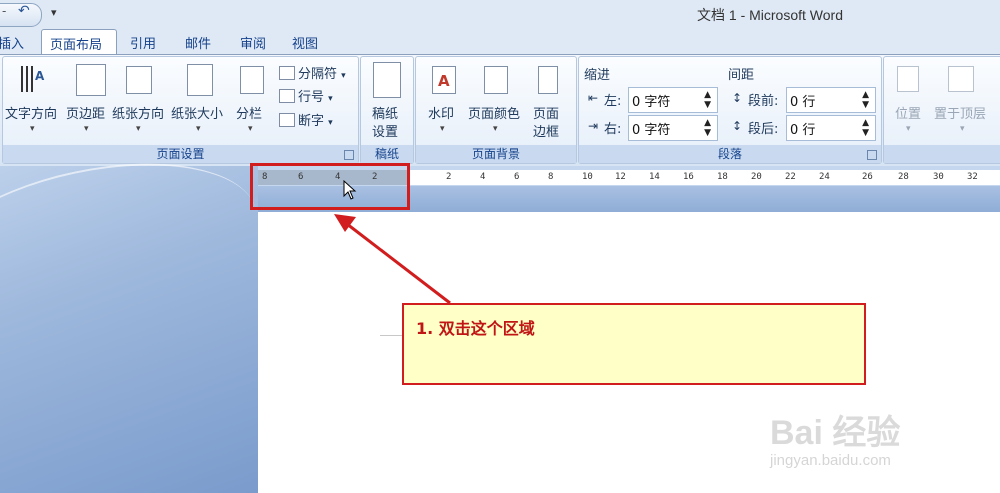 The image size is (1000, 493). Describe the element at coordinates (830, 460) in the screenshot. I see `baidu-watermark-url: jingyan.baidu.com` at that location.